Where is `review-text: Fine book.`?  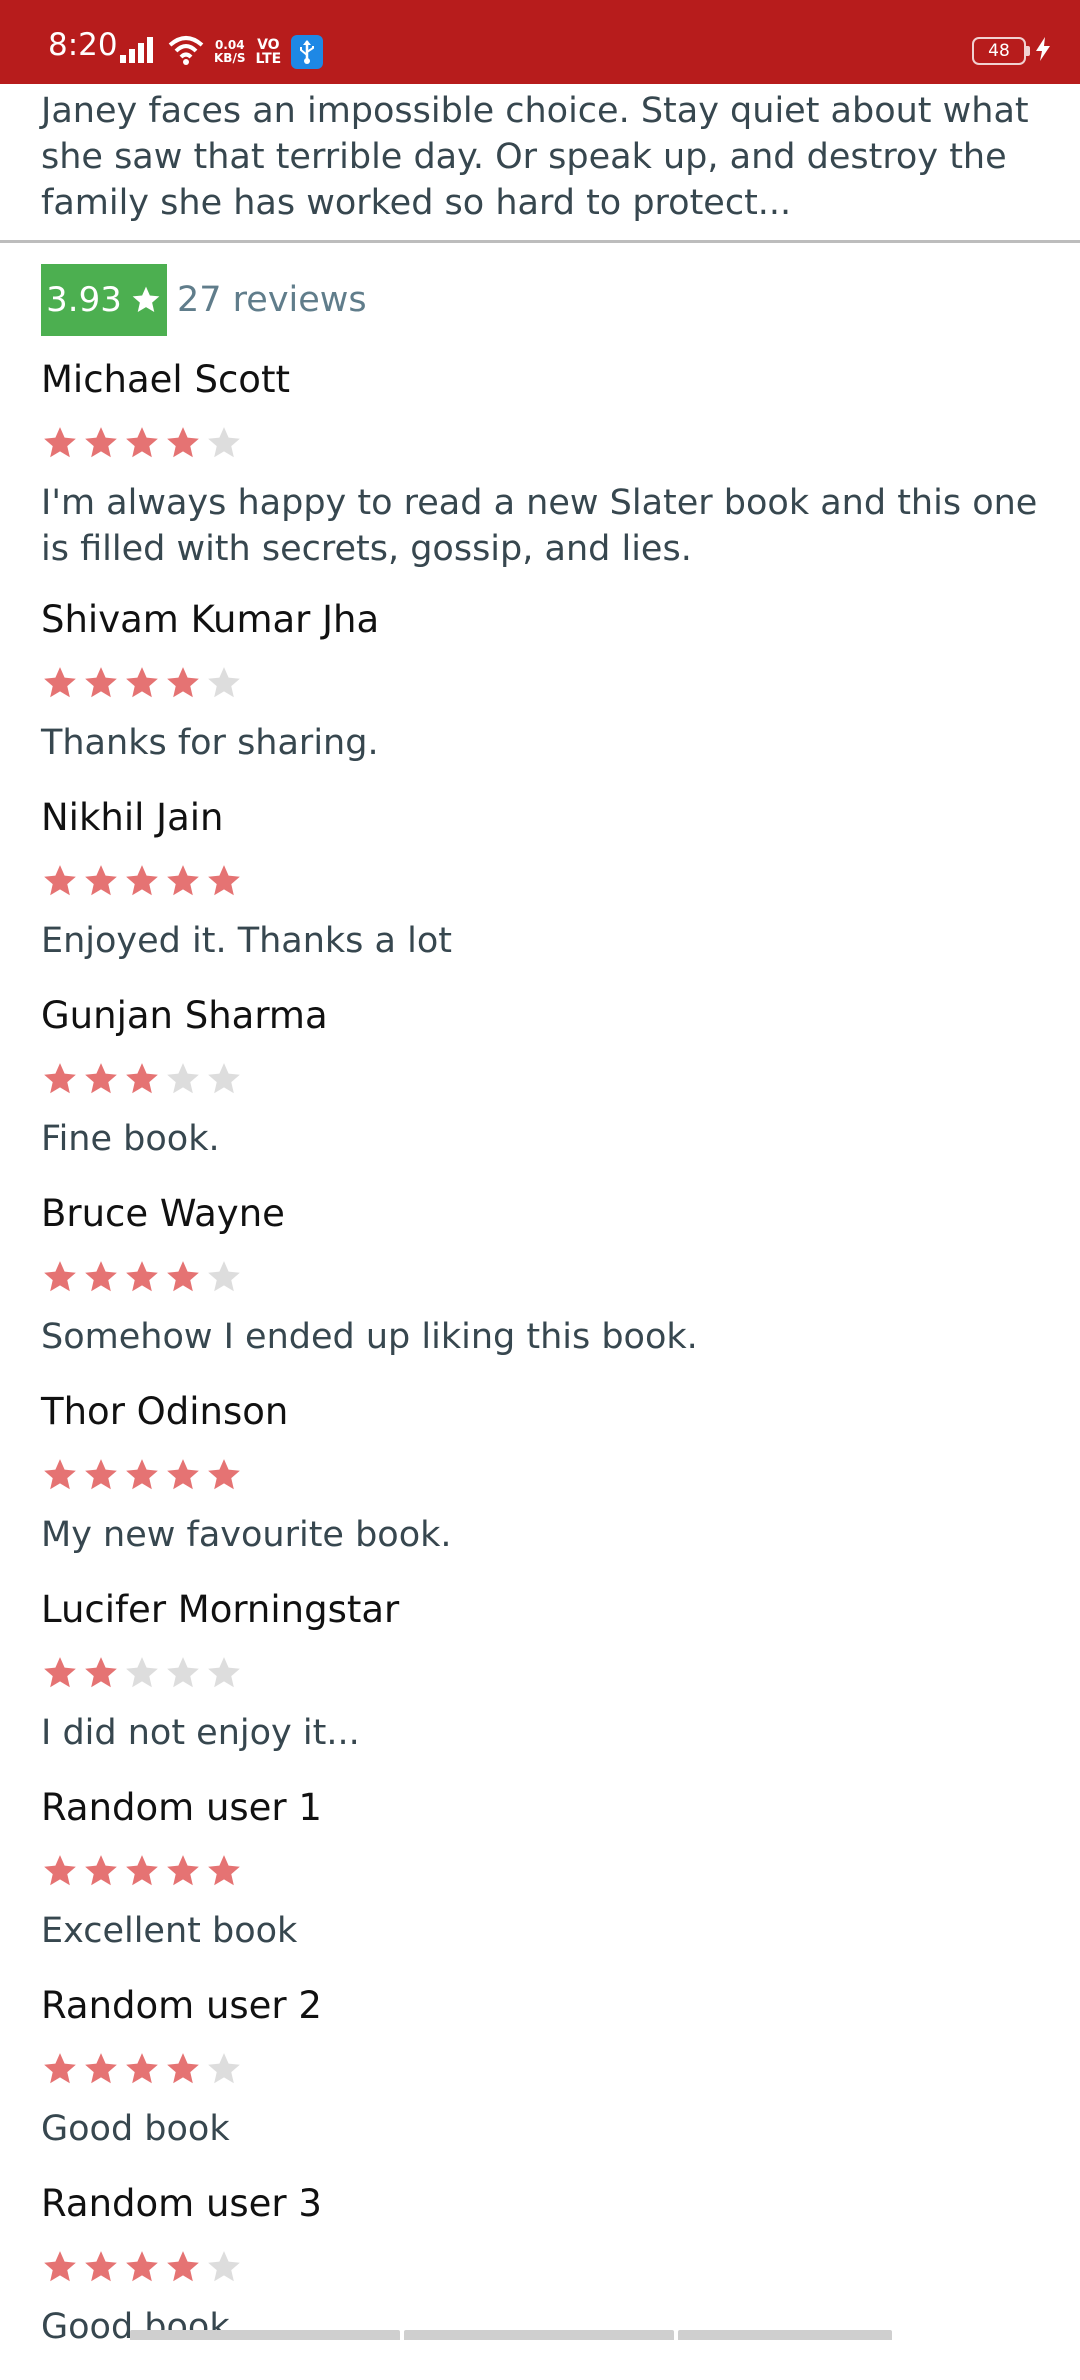 review-text: Fine book. is located at coordinates (130, 1139).